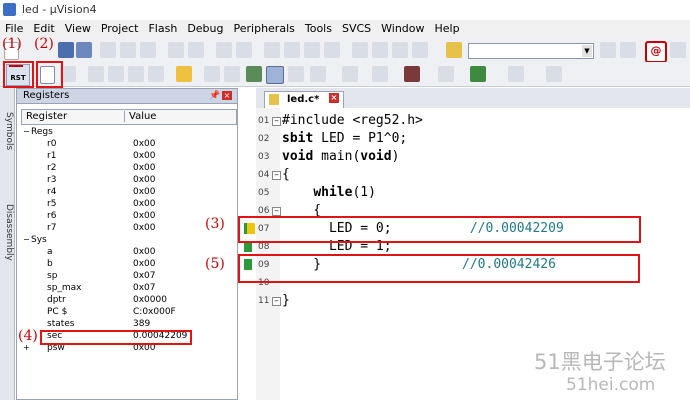 The image size is (690, 400). I want to click on incremental-find-icon, so click(628, 50).